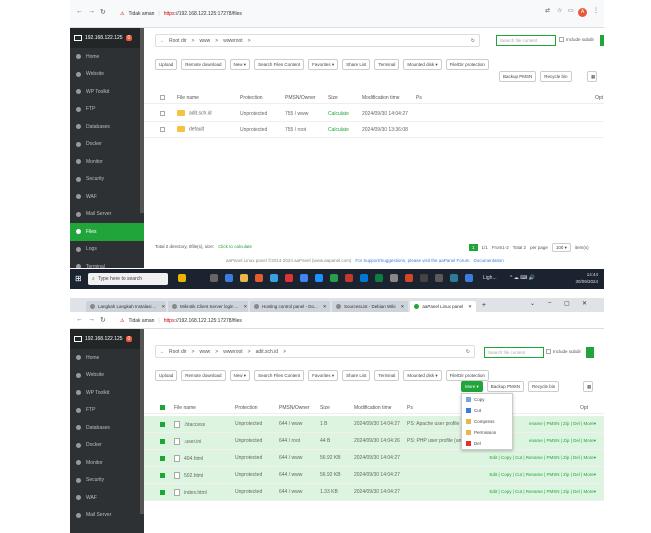  Describe the element at coordinates (602, 40) in the screenshot. I see `search-button` at that location.